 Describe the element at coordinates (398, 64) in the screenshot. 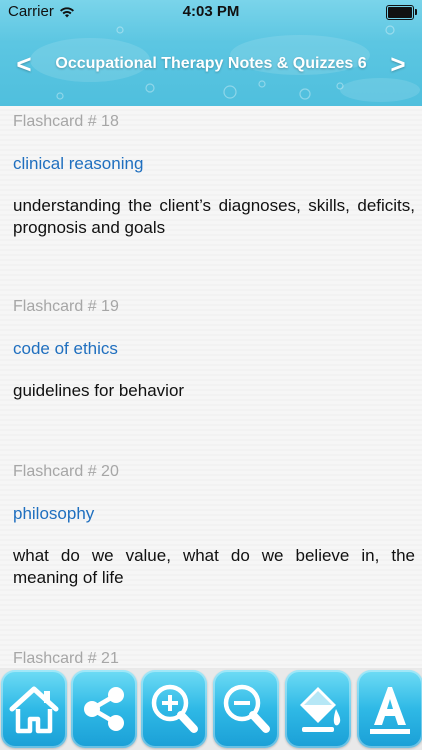

I see `next-button: >` at that location.